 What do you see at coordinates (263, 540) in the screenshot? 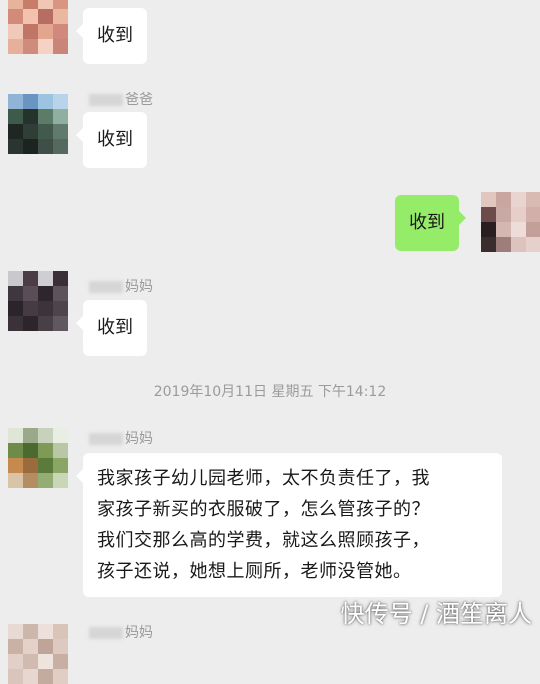
I see `message-line: 我们交那么高的学费，就这么照顾孩子，` at bounding box center [263, 540].